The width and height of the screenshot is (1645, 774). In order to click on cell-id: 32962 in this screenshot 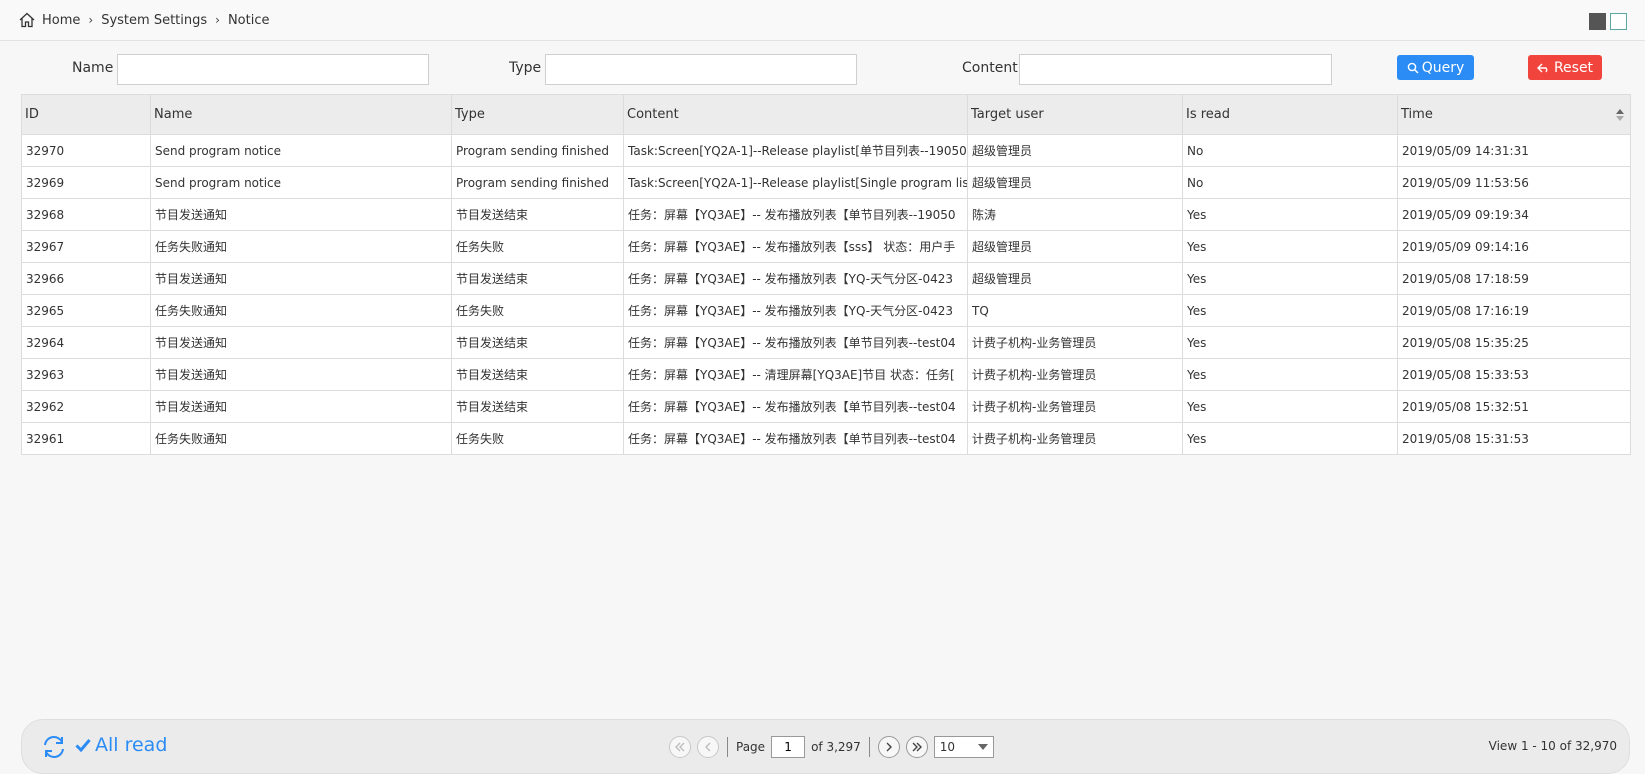, I will do `click(86, 406)`.